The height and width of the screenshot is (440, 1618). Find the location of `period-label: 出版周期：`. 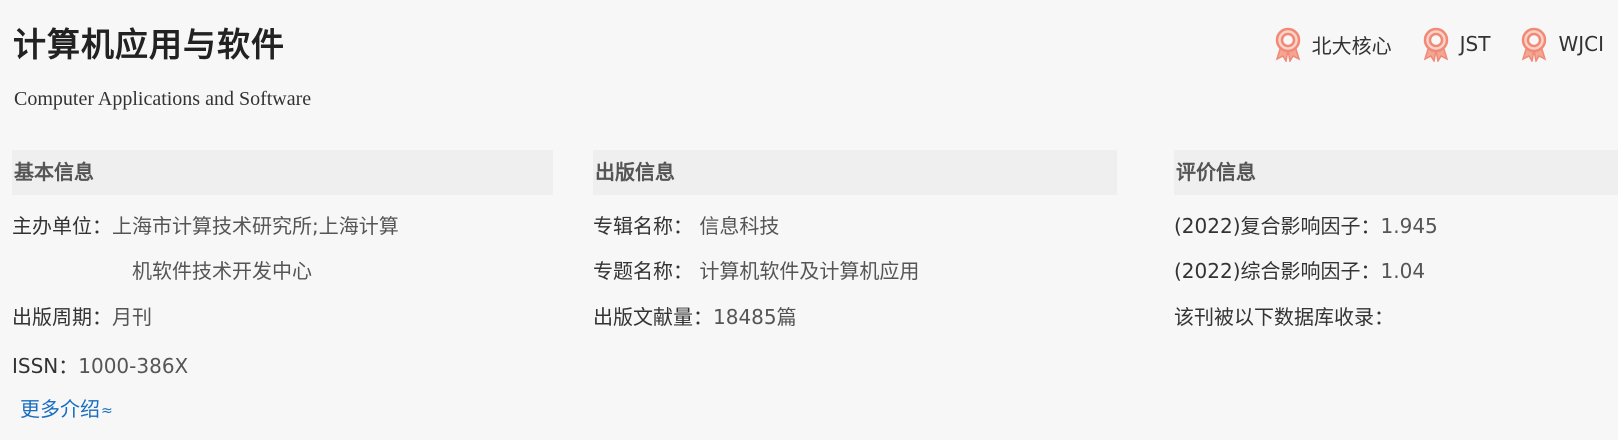

period-label: 出版周期： is located at coordinates (62, 317).